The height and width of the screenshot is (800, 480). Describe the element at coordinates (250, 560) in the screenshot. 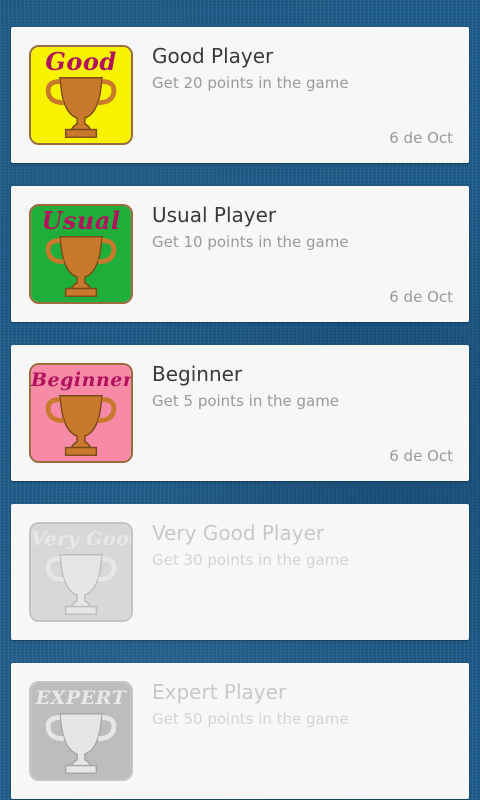

I see `achievement-description: Get 30 points in the game` at that location.